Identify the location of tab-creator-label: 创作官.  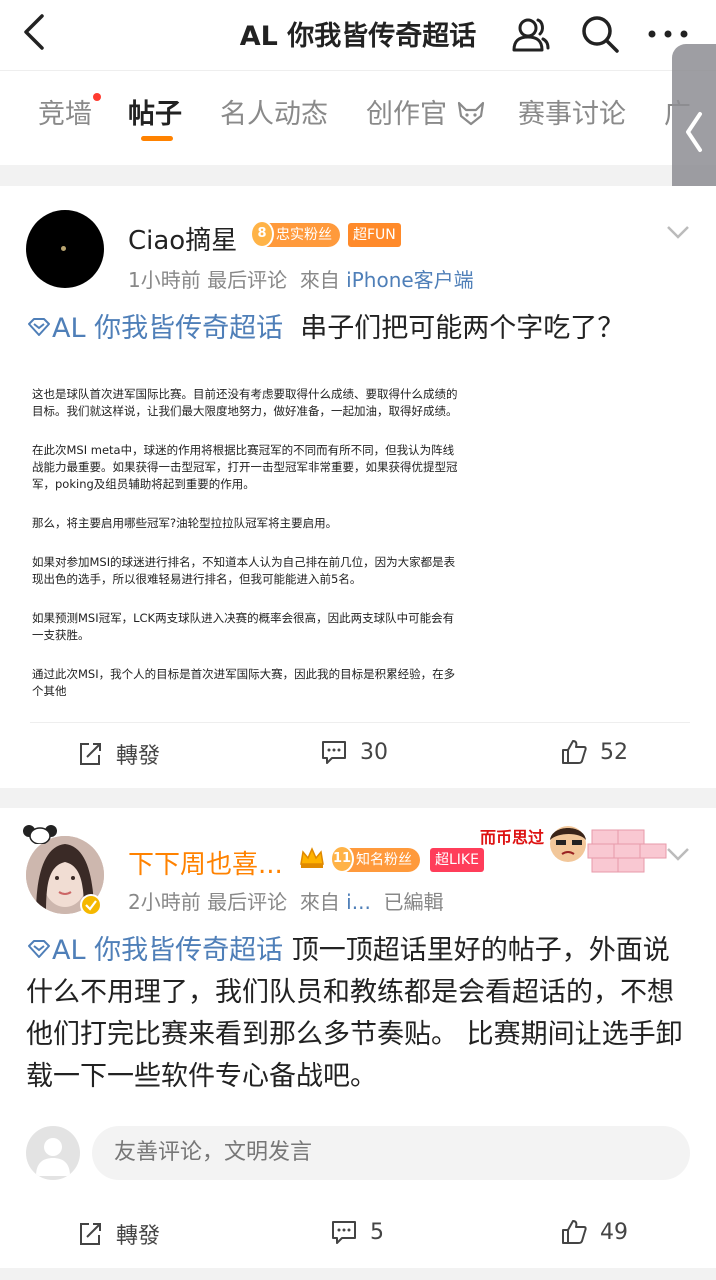
(406, 114).